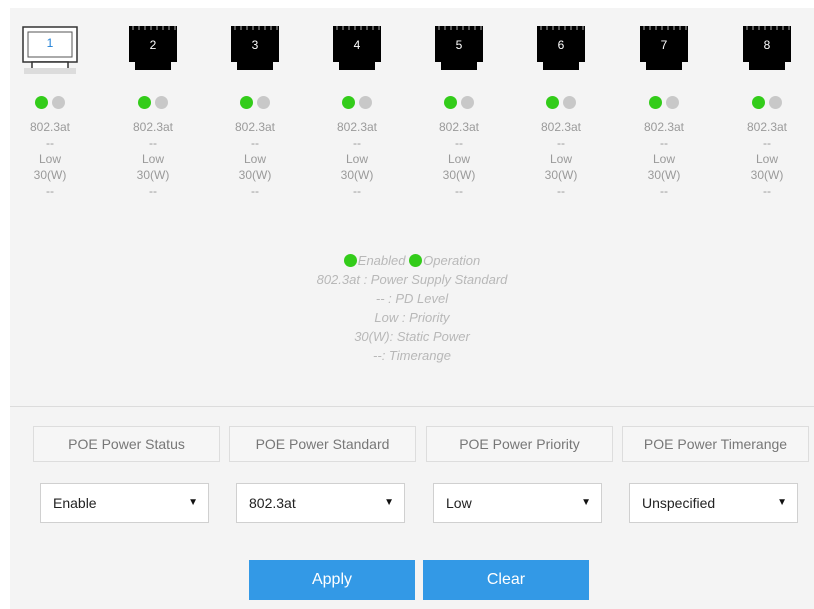 The height and width of the screenshot is (609, 814). I want to click on poe-priority-value: Low, so click(459, 503).